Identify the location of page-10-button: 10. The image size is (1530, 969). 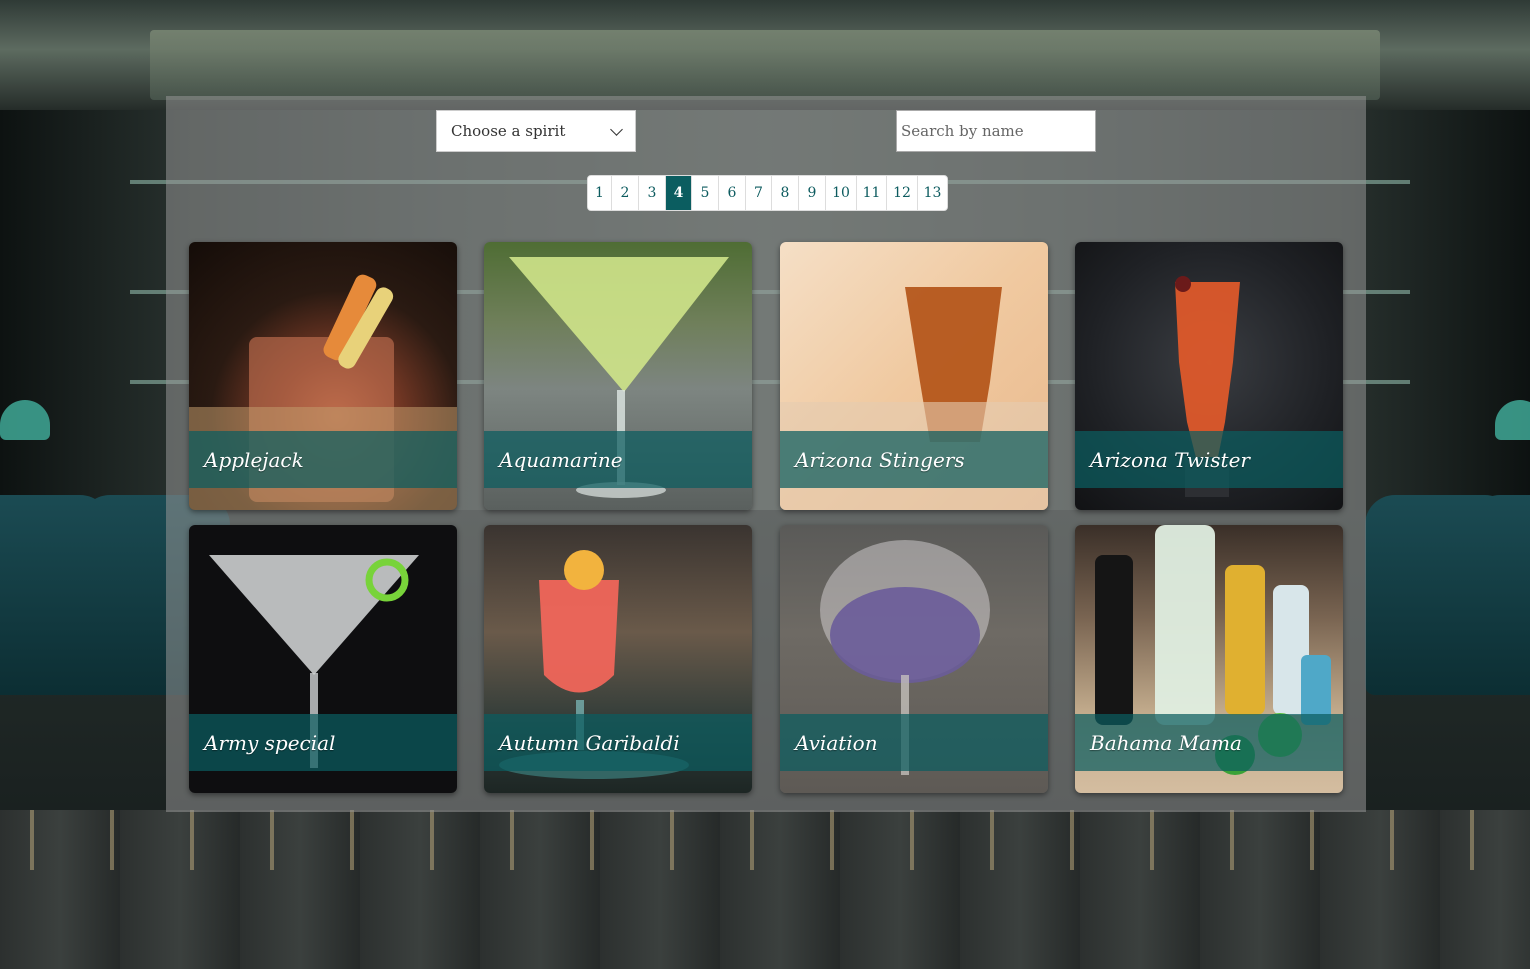
(841, 193).